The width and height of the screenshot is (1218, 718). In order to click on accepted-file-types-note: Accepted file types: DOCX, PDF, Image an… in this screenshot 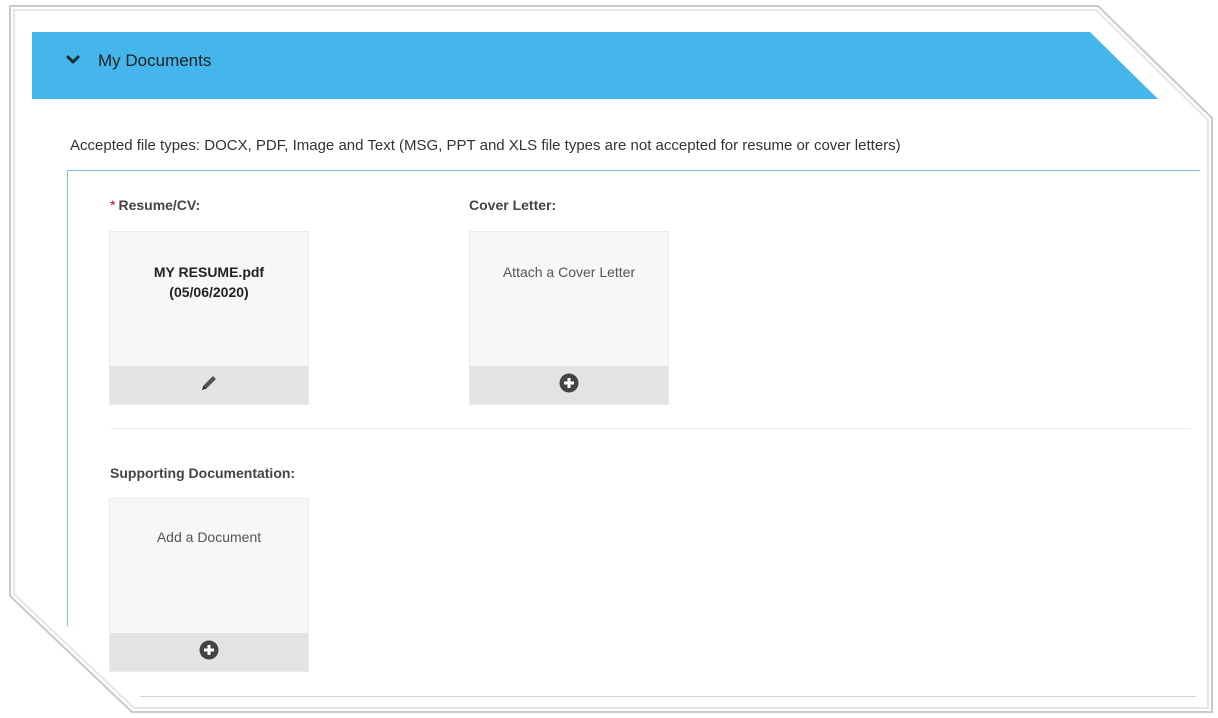, I will do `click(485, 145)`.